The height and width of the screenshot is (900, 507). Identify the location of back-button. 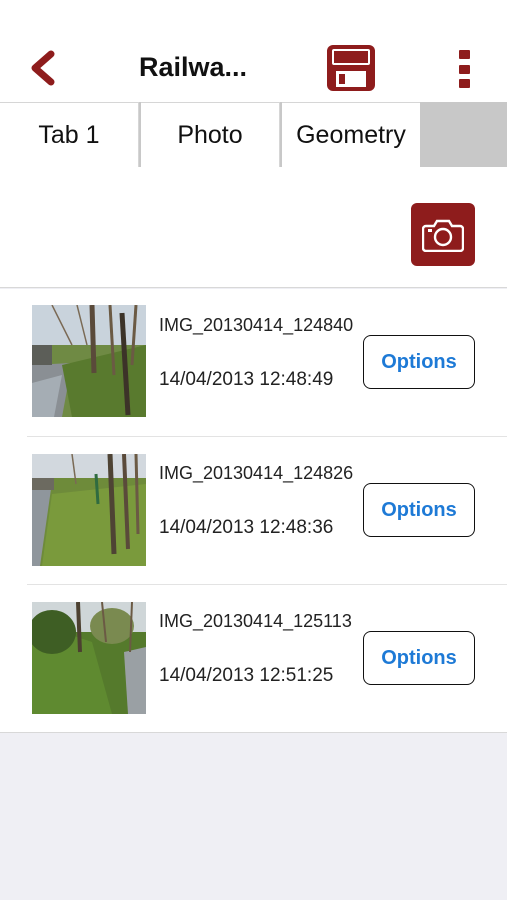
(42, 68).